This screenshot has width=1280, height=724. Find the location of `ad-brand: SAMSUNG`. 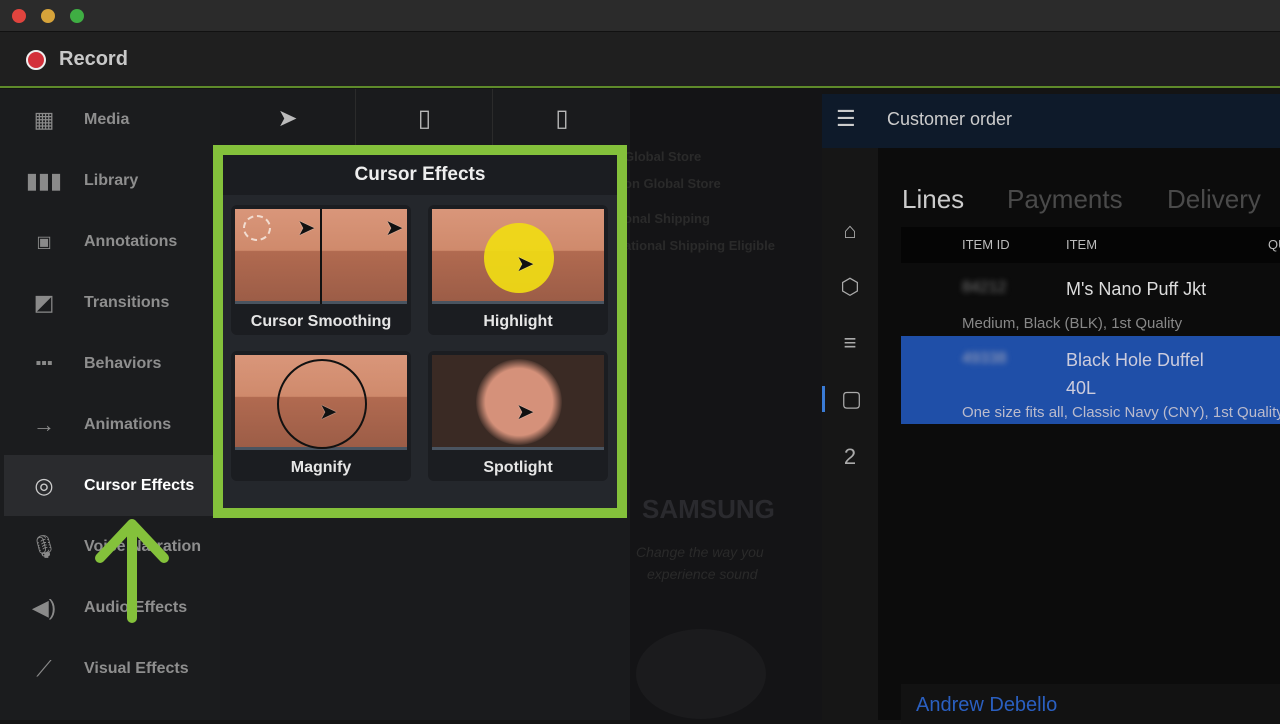

ad-brand: SAMSUNG is located at coordinates (708, 509).